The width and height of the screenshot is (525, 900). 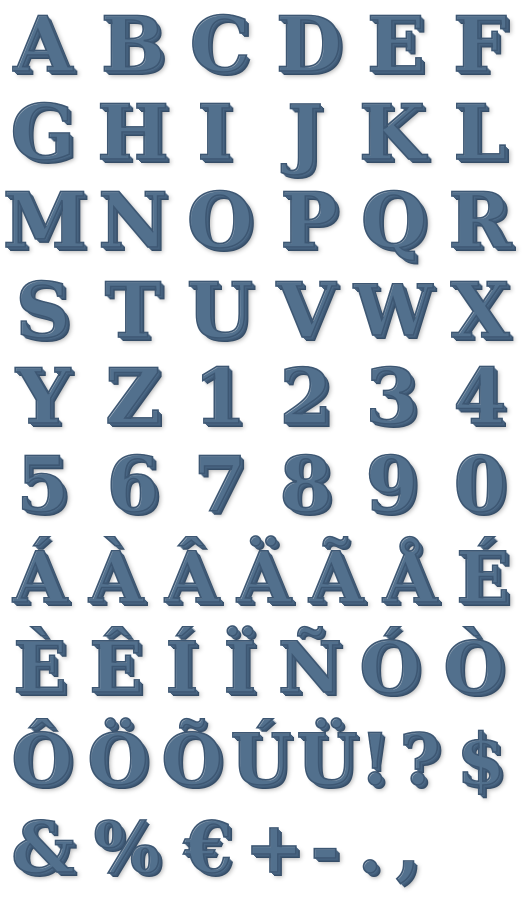 I want to click on glyph-row: Ô Ö Õ Ú Ü ! ? $, so click(x=262, y=760).